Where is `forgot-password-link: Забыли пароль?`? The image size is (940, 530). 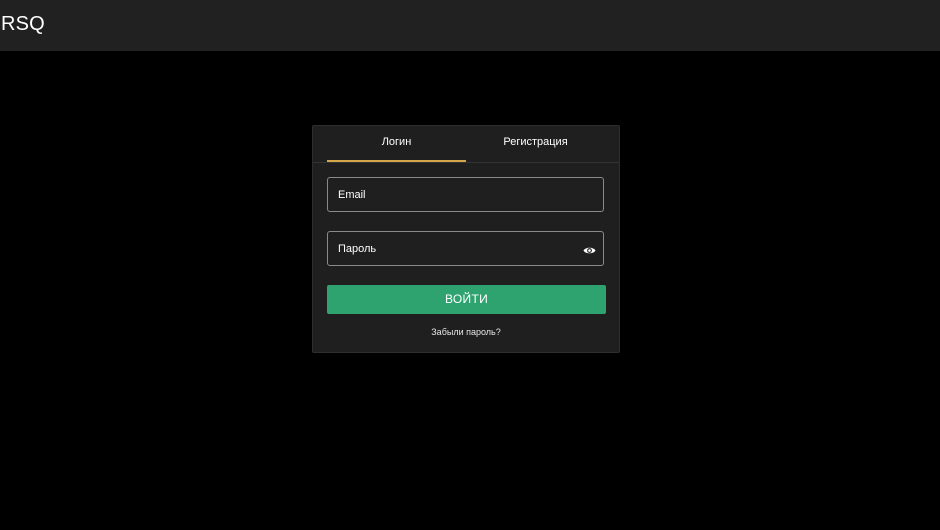 forgot-password-link: Забыли пароль? is located at coordinates (466, 332).